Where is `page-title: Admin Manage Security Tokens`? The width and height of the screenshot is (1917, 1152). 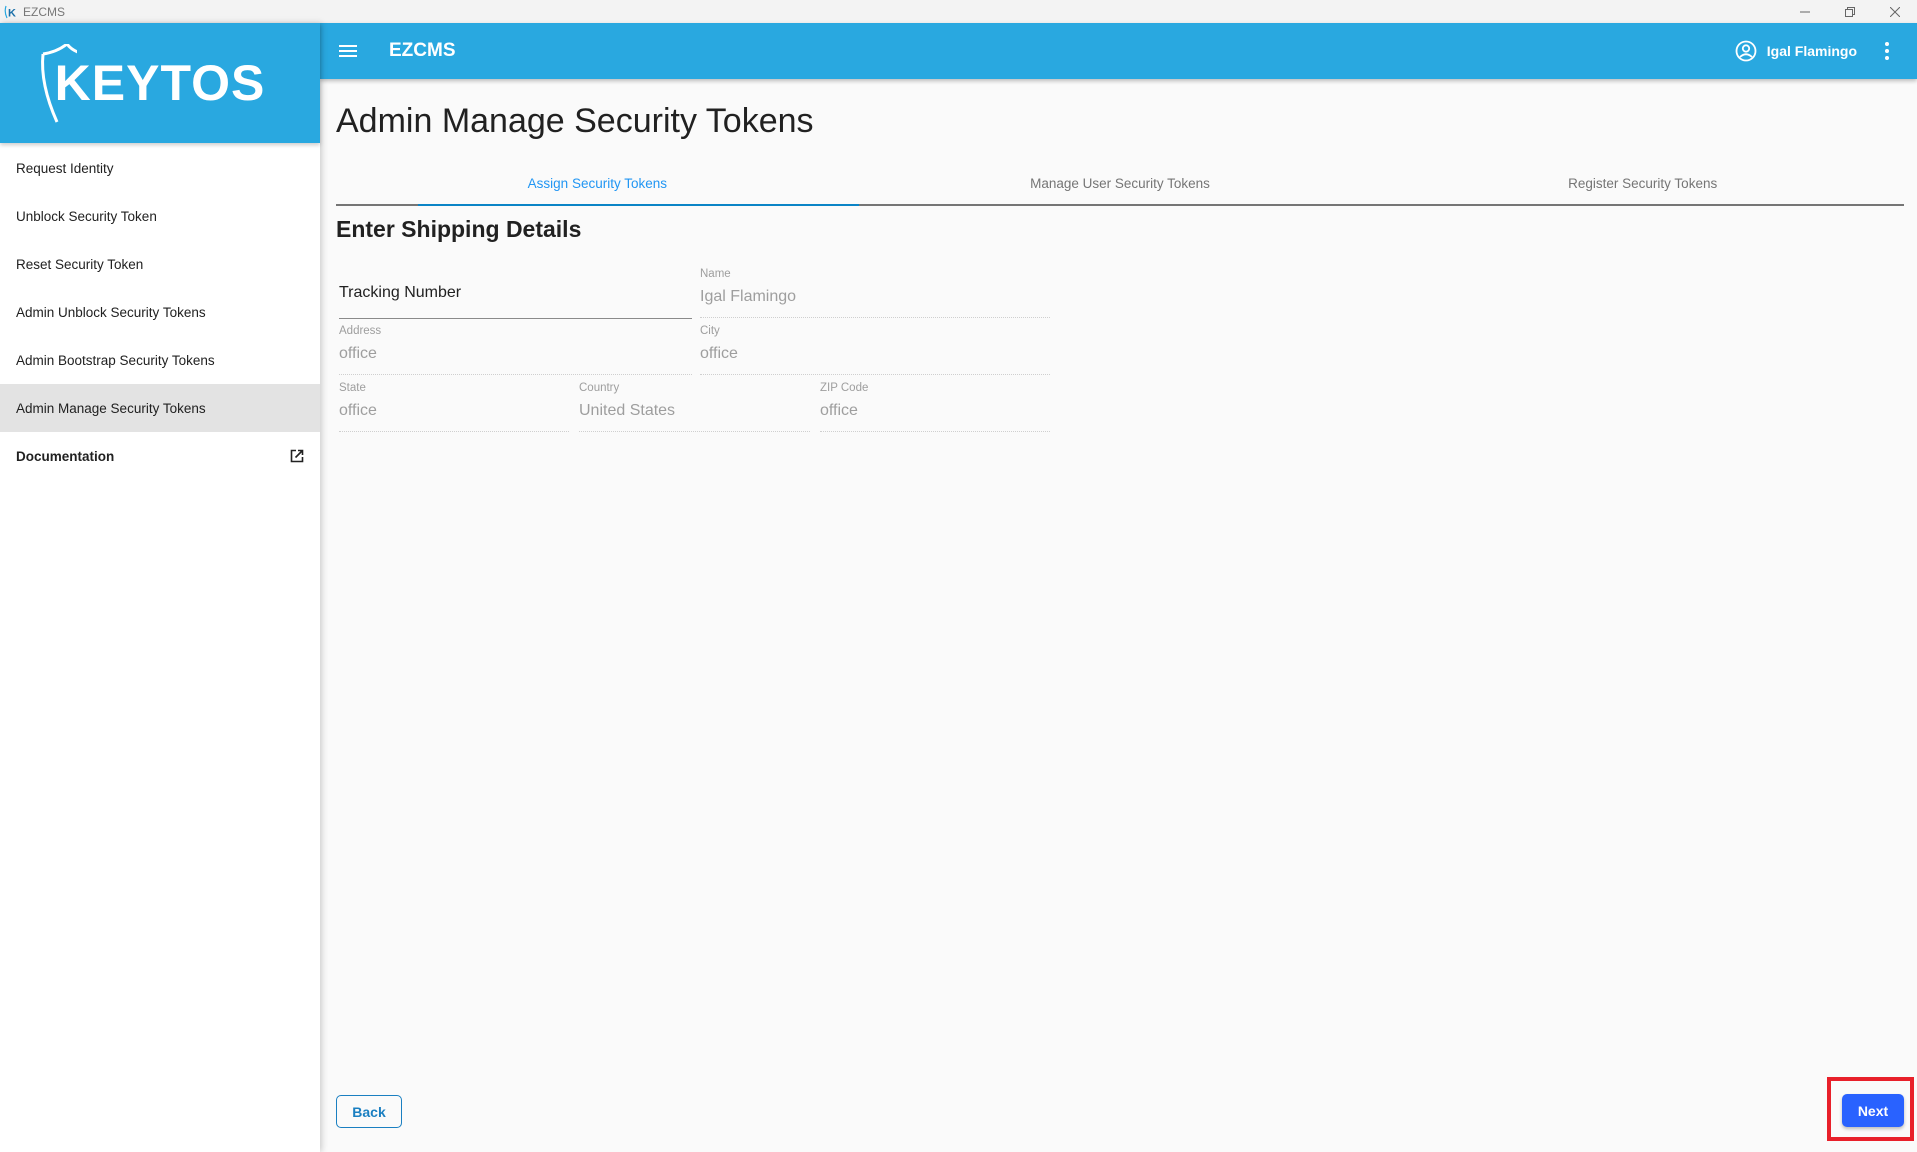 page-title: Admin Manage Security Tokens is located at coordinates (575, 121).